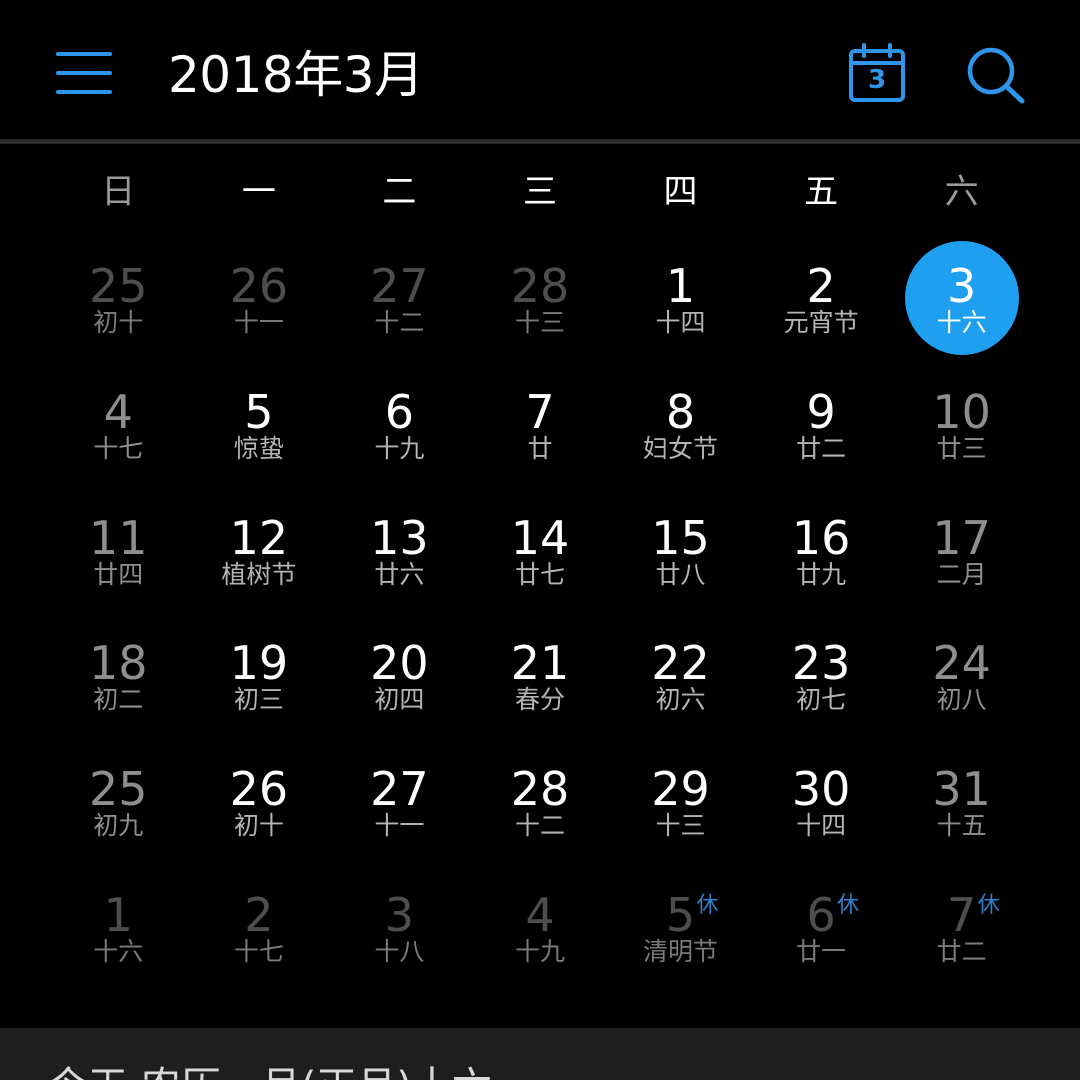 The height and width of the screenshot is (1080, 1080). What do you see at coordinates (540, 789) in the screenshot?
I see `day-number: 28` at bounding box center [540, 789].